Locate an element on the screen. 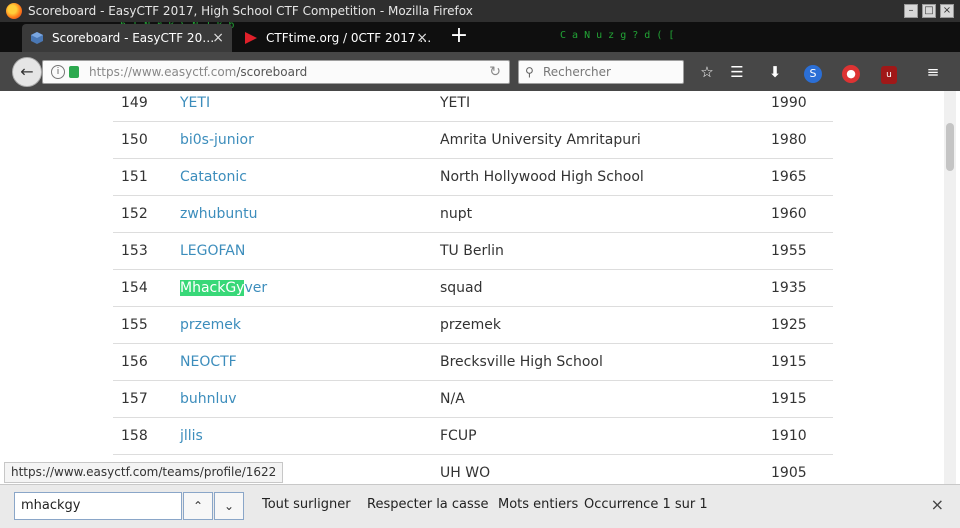 This screenshot has height=528, width=960. team-link: LEGOFAN is located at coordinates (212, 251).